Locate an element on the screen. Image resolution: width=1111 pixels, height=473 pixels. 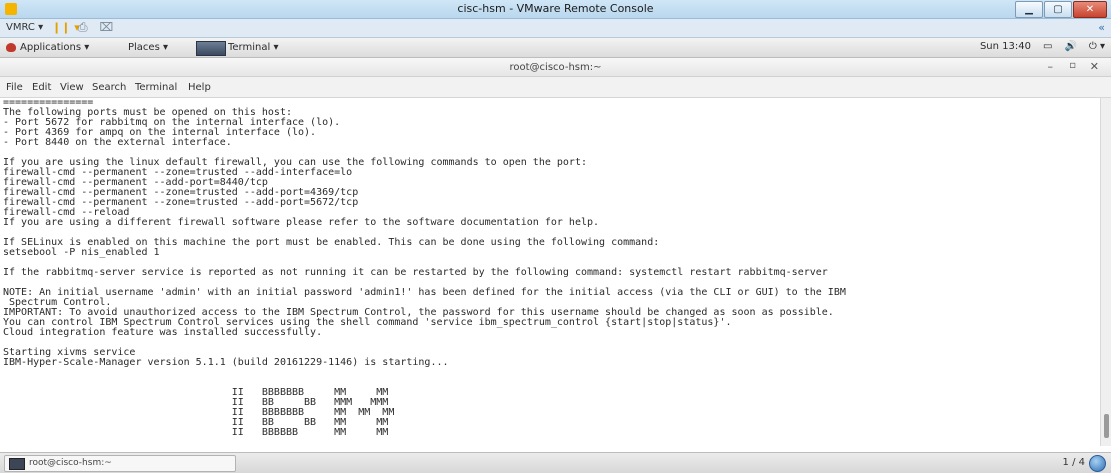
terminal-line: setsebool -P nis_enabled 1 is located at coordinates (81, 252).